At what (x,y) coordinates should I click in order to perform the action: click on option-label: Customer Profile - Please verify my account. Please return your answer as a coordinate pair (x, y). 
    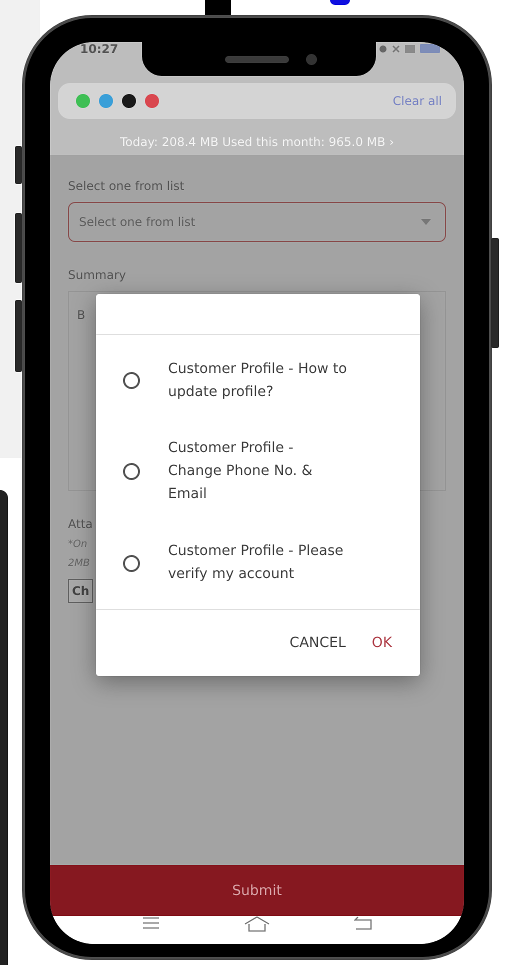
    Looking at the image, I should click on (256, 563).